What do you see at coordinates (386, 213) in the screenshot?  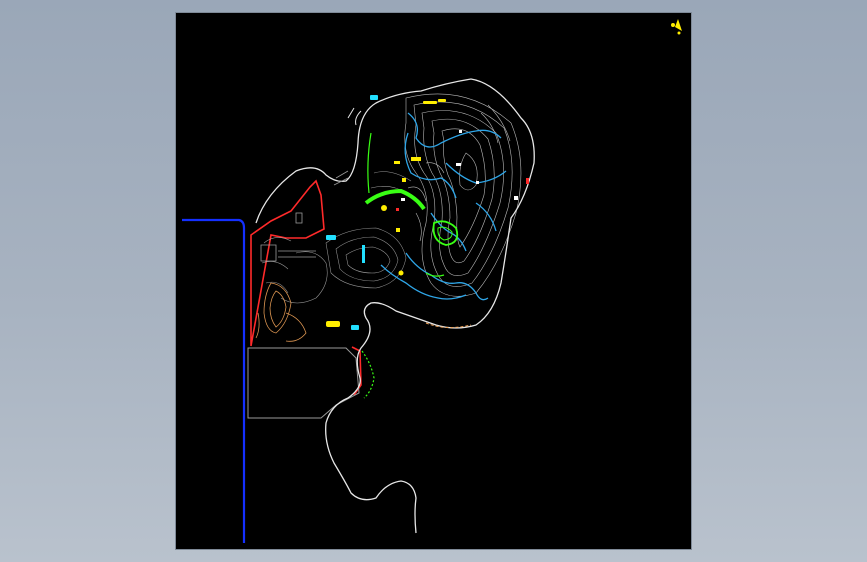 I see `yellow-marks` at bounding box center [386, 213].